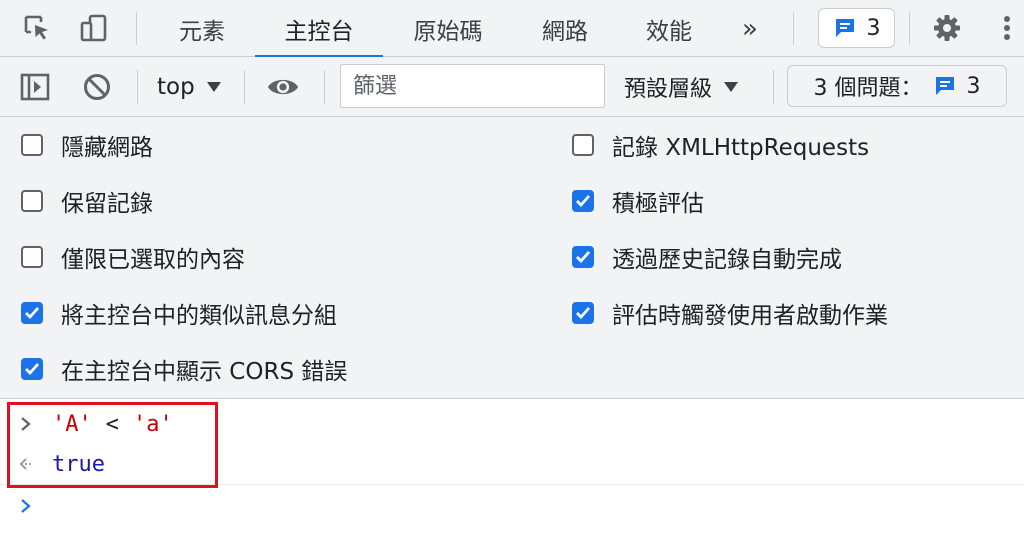  What do you see at coordinates (319, 29) in the screenshot?
I see `tab-console: 主控台` at bounding box center [319, 29].